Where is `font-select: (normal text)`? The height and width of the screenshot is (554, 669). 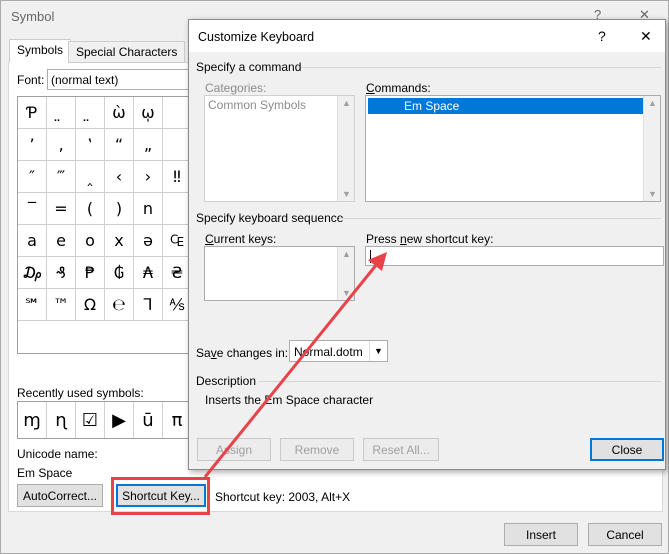 font-select: (normal text) is located at coordinates (122, 79).